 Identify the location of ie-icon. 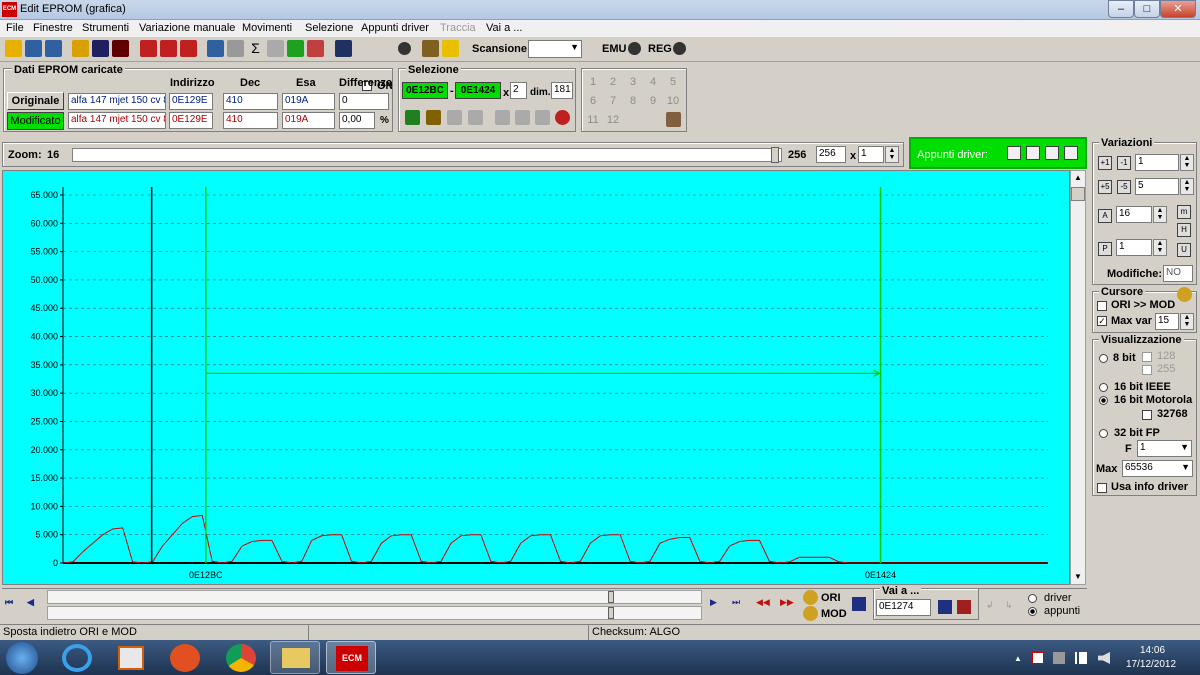
(77, 658).